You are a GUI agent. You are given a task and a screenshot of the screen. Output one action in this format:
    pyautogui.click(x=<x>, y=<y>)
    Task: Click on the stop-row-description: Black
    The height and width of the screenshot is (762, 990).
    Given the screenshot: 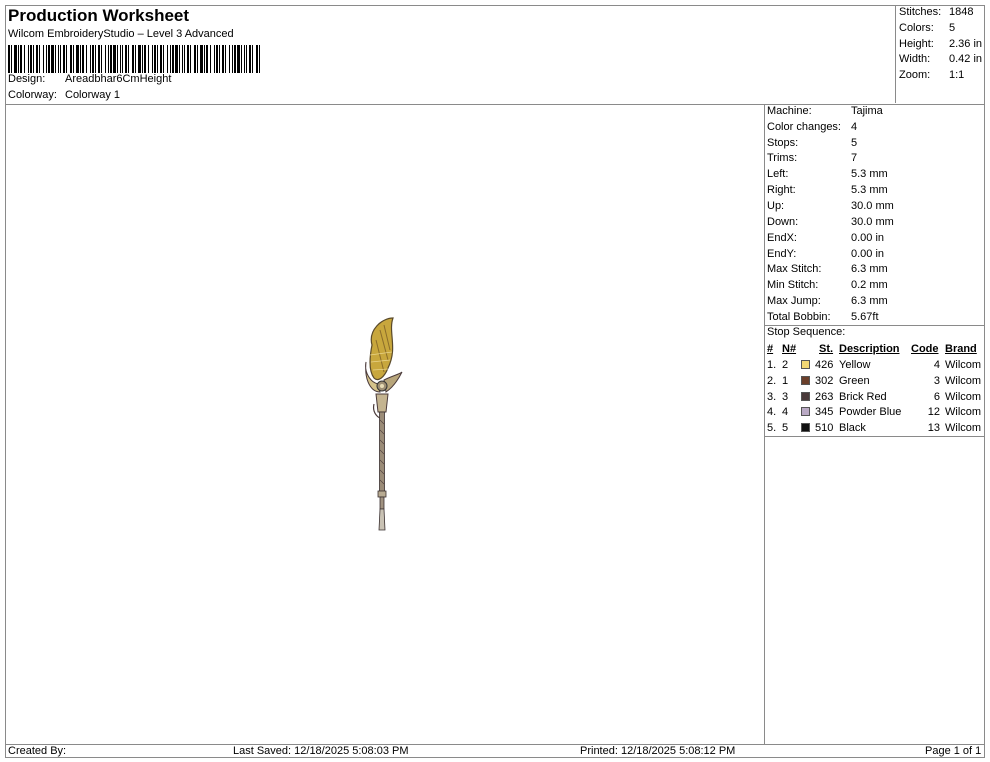 What is the action you would take?
    pyautogui.click(x=852, y=428)
    